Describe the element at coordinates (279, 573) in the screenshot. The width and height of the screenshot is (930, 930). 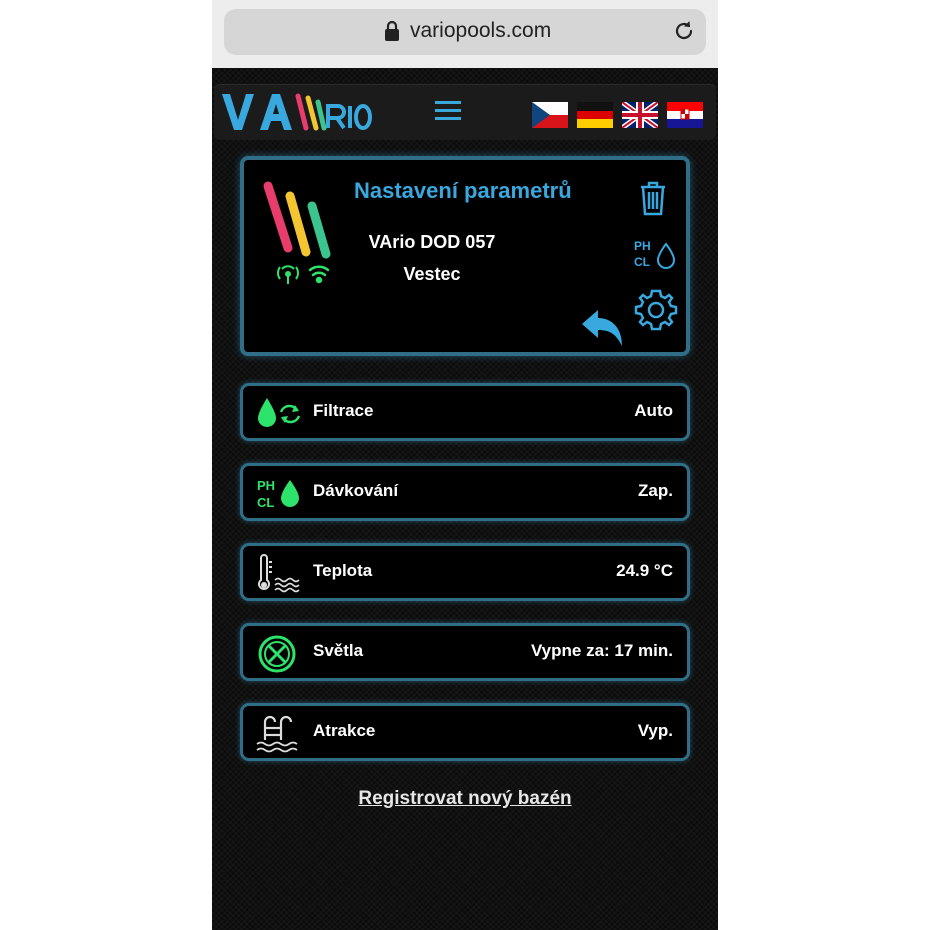
I see `thermometer-icon` at that location.